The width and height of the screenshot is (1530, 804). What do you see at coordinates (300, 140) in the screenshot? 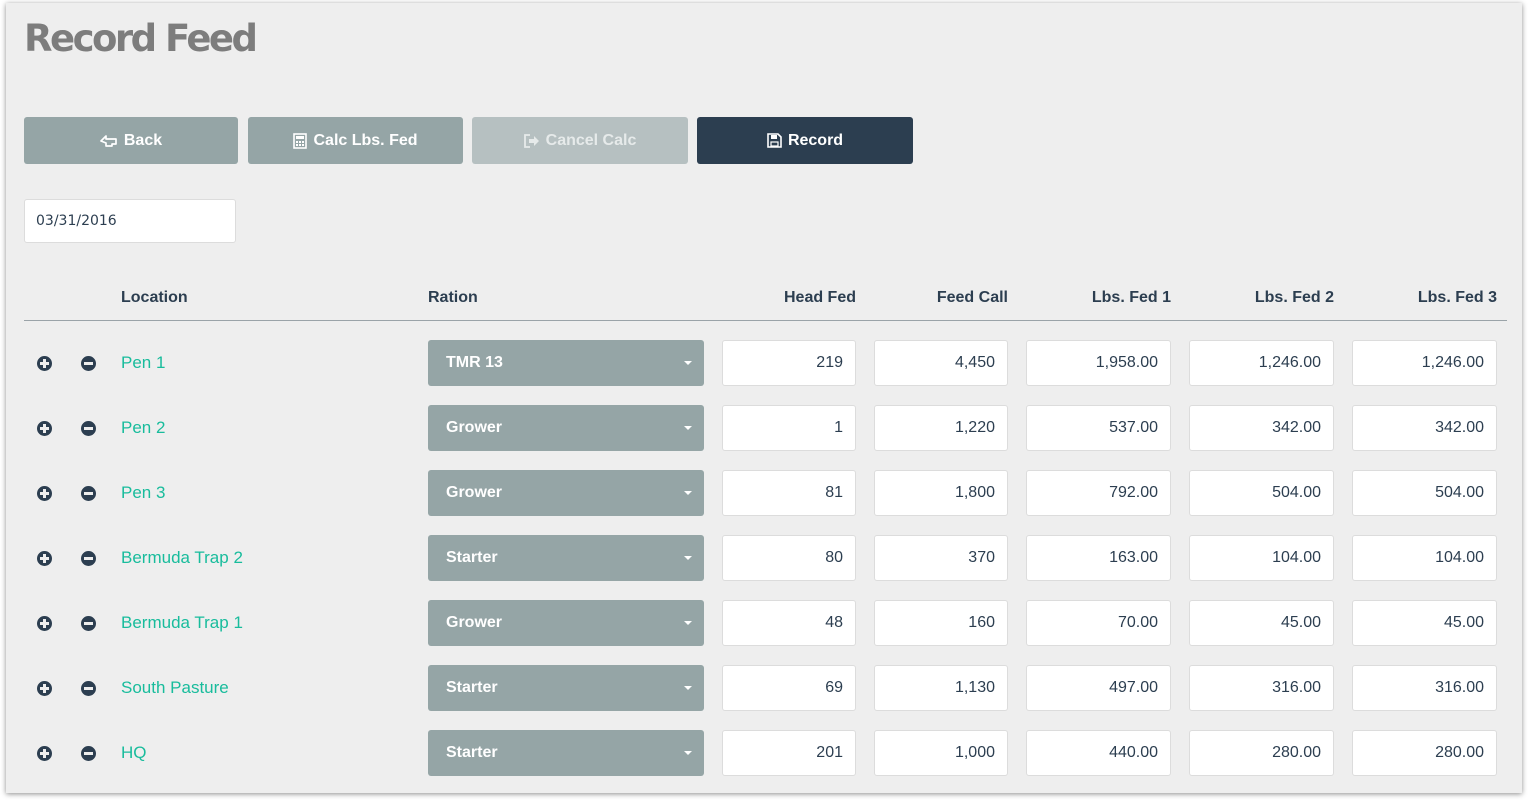
I see `calculator-icon` at bounding box center [300, 140].